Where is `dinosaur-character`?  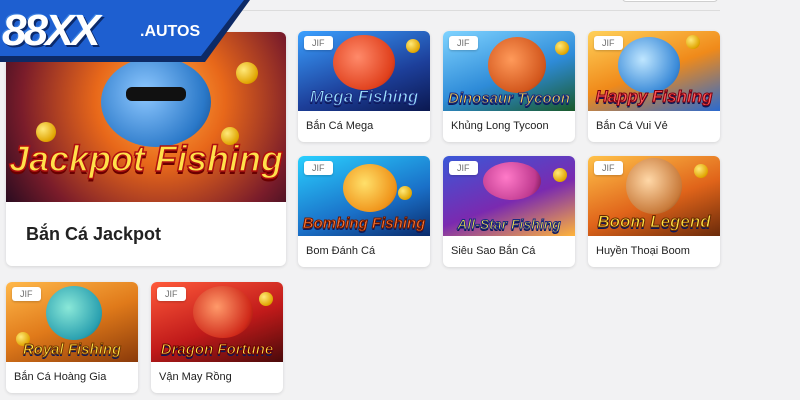
dinosaur-character is located at coordinates (517, 65).